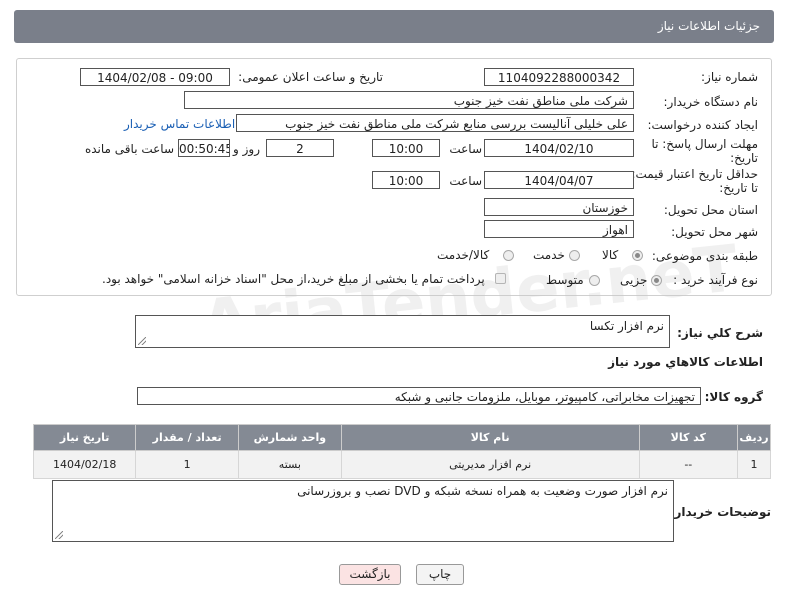  What do you see at coordinates (733, 397) in the screenshot?
I see `goods-group-label: گروه کالا:` at bounding box center [733, 397].